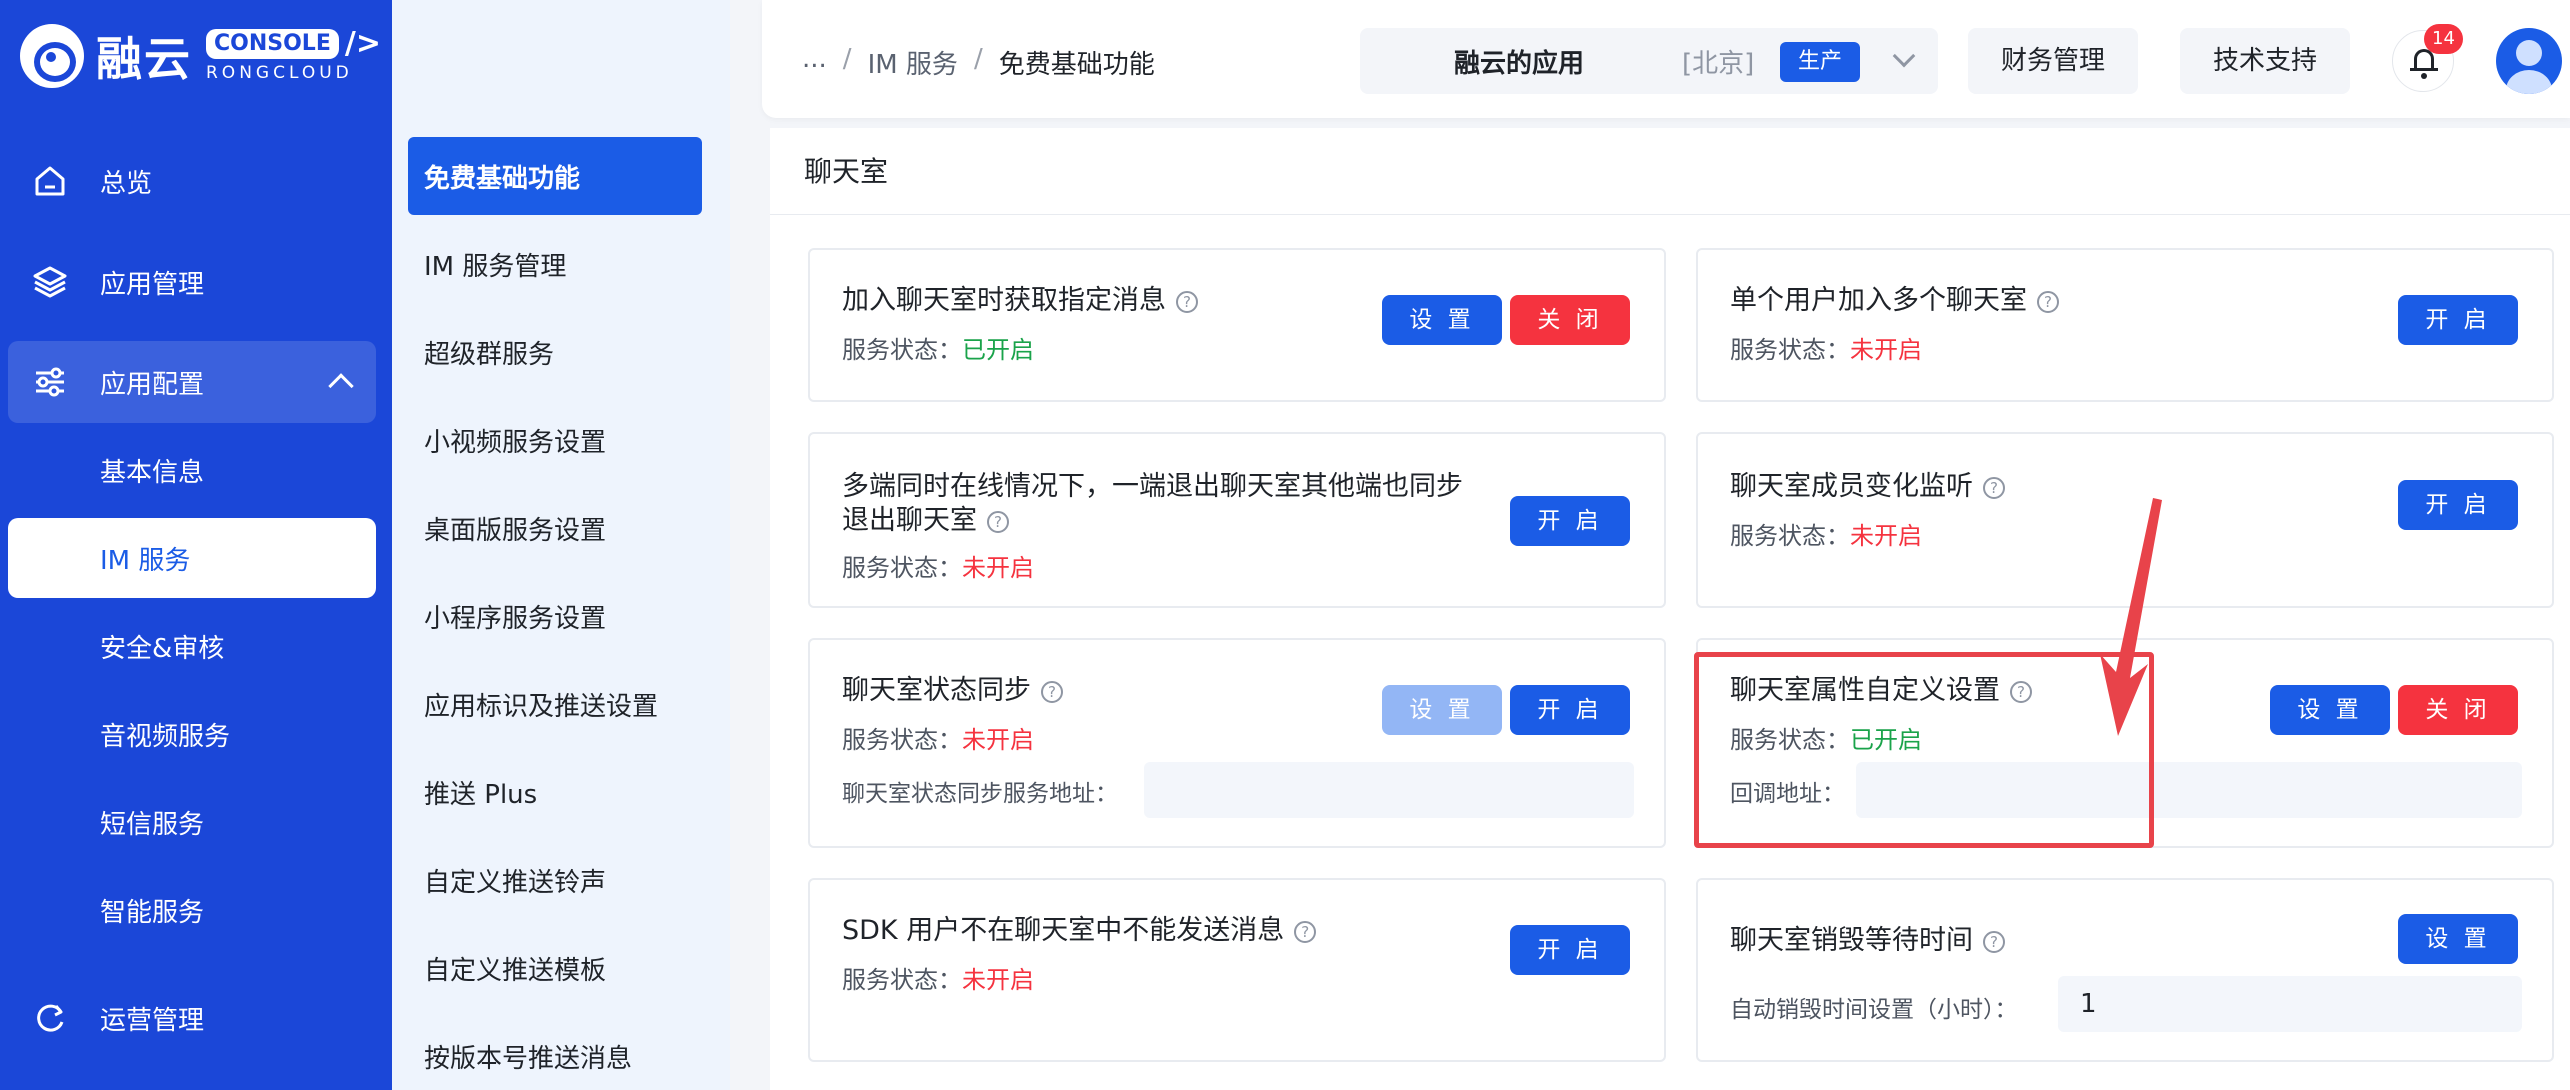 This screenshot has width=2570, height=1090. I want to click on chevron-up-icon, so click(341, 386).